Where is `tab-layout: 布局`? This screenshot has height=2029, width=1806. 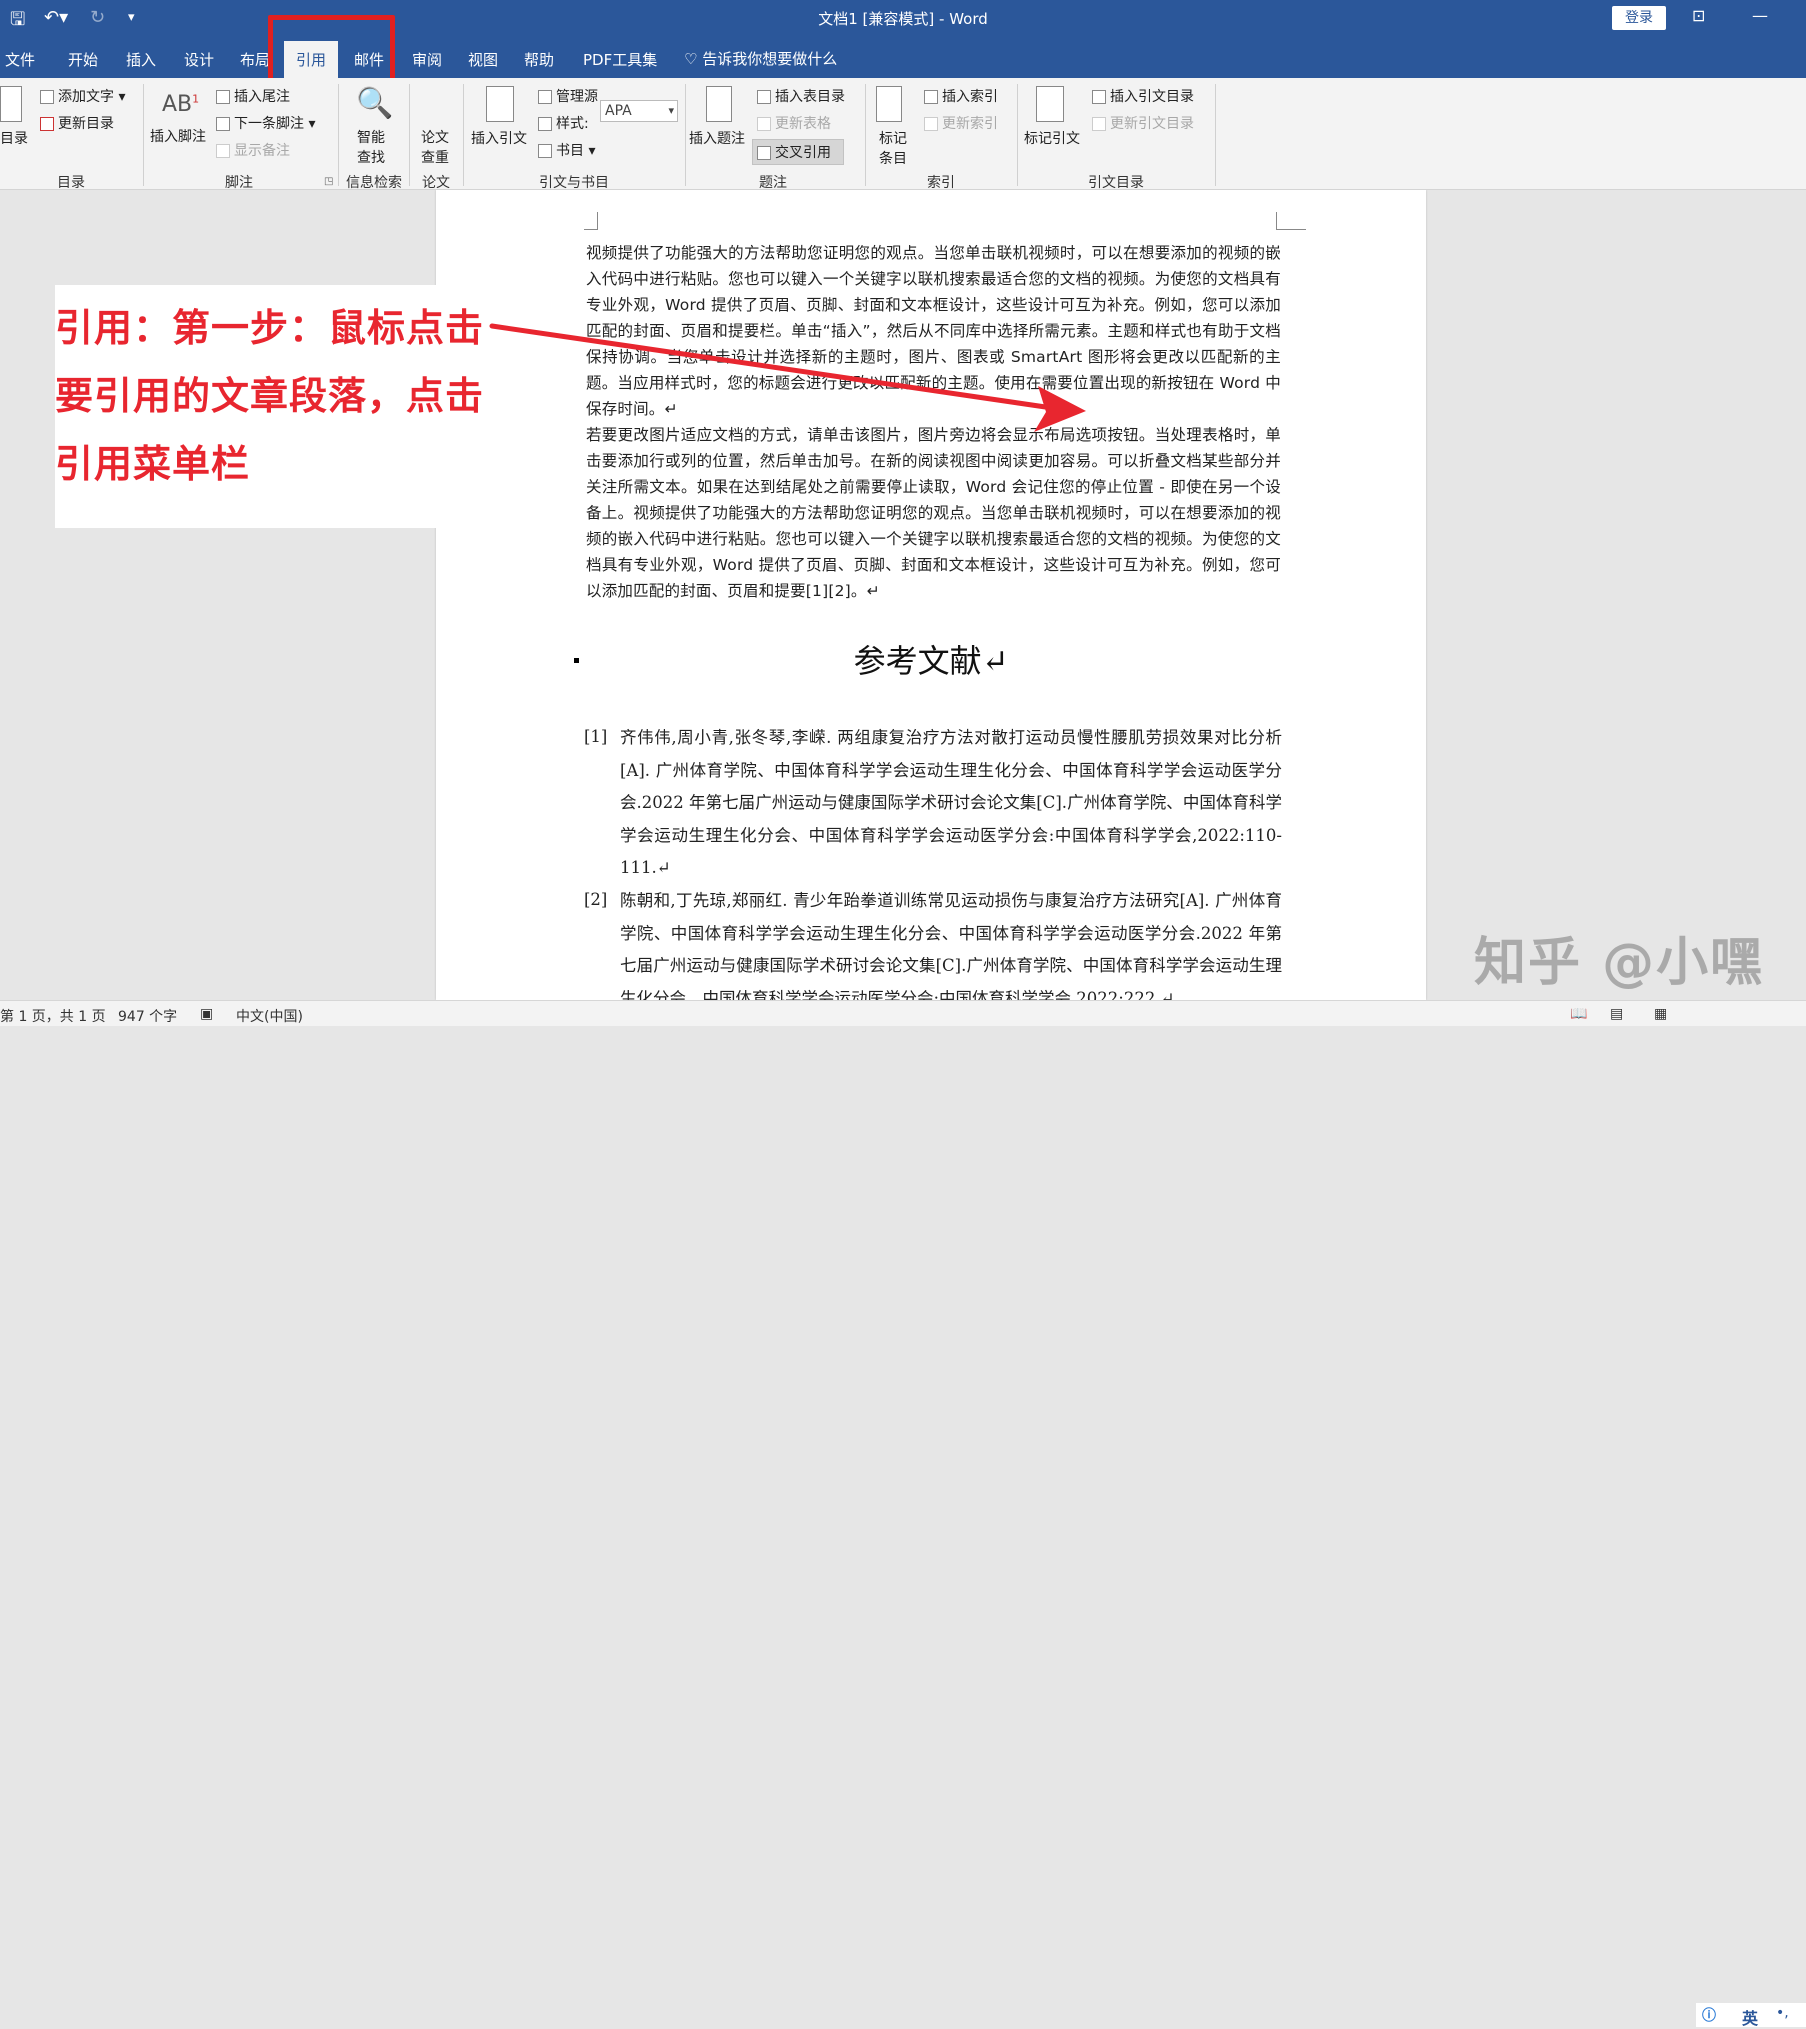 tab-layout: 布局 is located at coordinates (255, 59).